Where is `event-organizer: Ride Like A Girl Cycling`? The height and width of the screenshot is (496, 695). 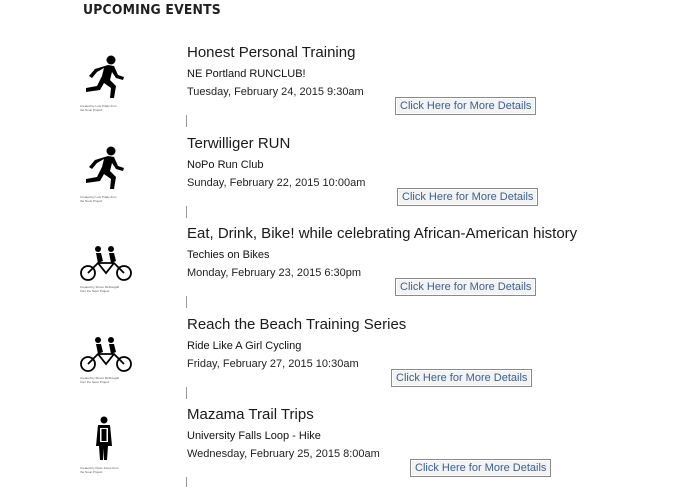
event-organizer: Ride Like A Girl Cycling is located at coordinates (244, 346).